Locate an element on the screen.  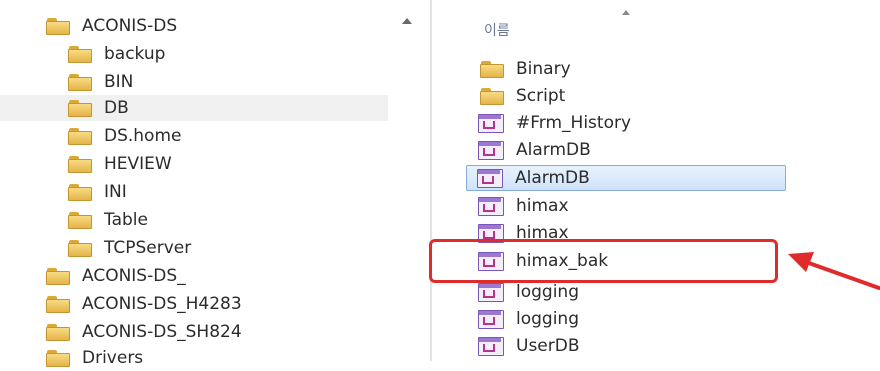
tree-item-label: ACONIS-DS_SH824 is located at coordinates (162, 332).